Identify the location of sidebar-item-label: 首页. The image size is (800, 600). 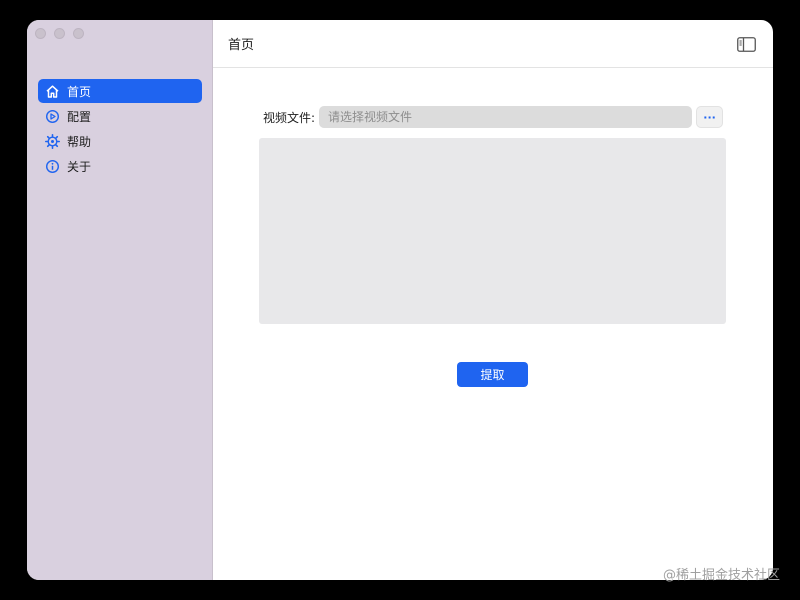
(79, 91).